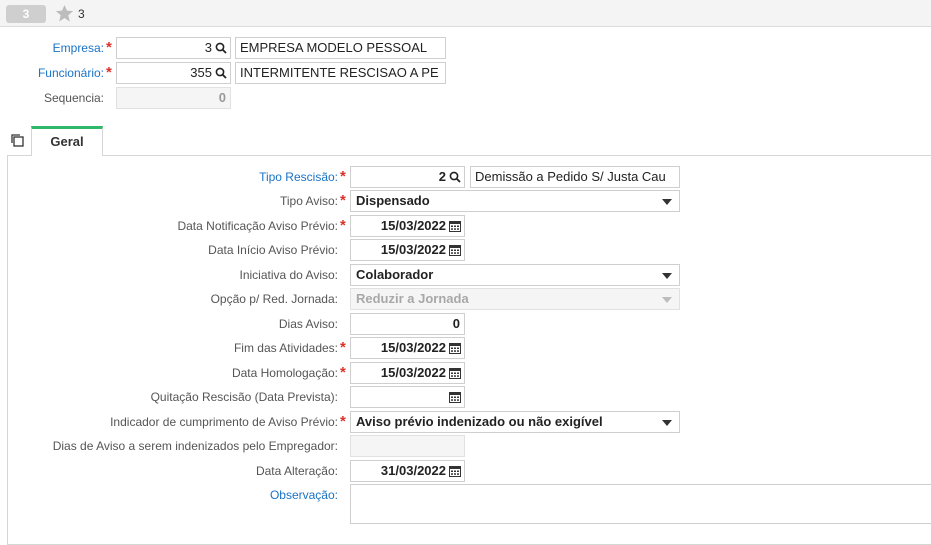 Image resolution: width=931 pixels, height=545 pixels. What do you see at coordinates (465, 13) in the screenshot?
I see `top-bar: 3 3` at bounding box center [465, 13].